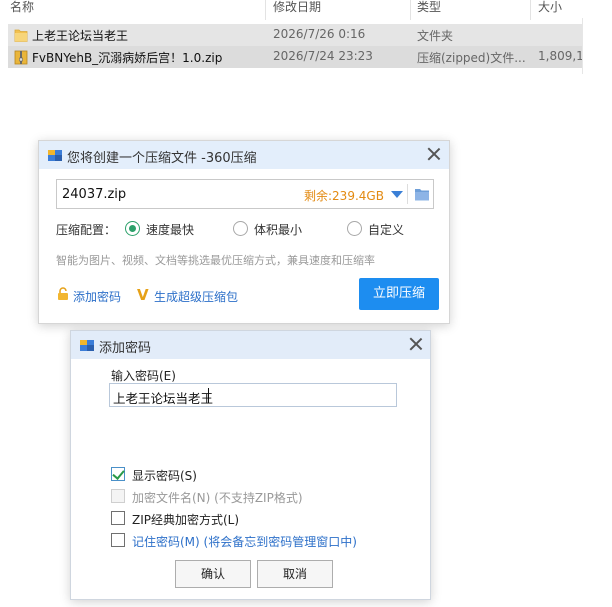  Describe the element at coordinates (196, 296) in the screenshot. I see `super-archive-label: 生成超级压缩包` at that location.